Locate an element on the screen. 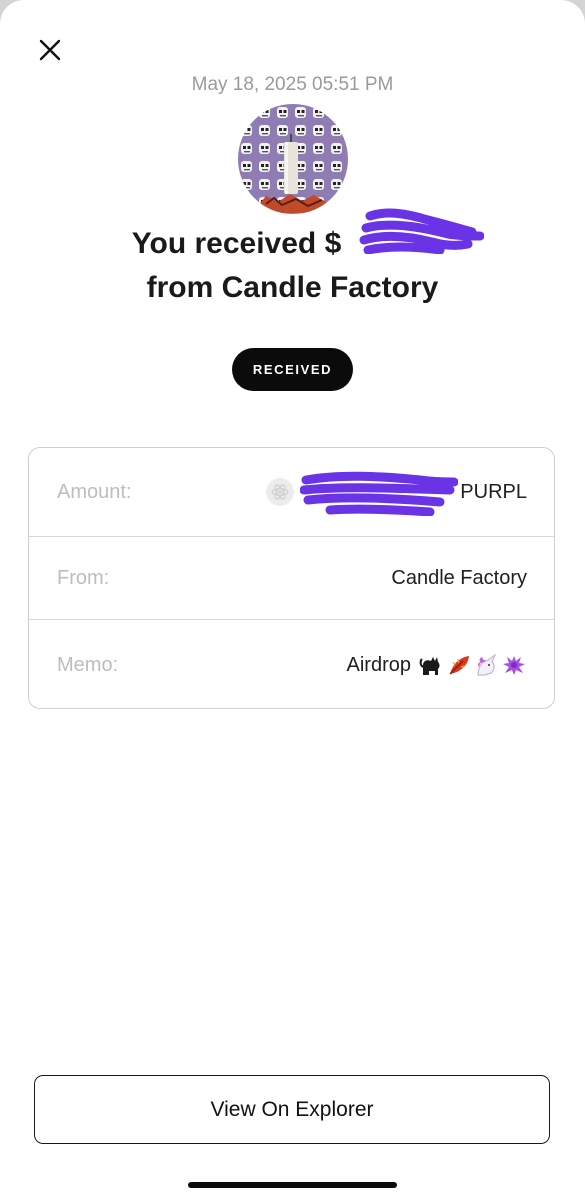 This screenshot has height=1200, width=585. unicorn-icon is located at coordinates (487, 664).